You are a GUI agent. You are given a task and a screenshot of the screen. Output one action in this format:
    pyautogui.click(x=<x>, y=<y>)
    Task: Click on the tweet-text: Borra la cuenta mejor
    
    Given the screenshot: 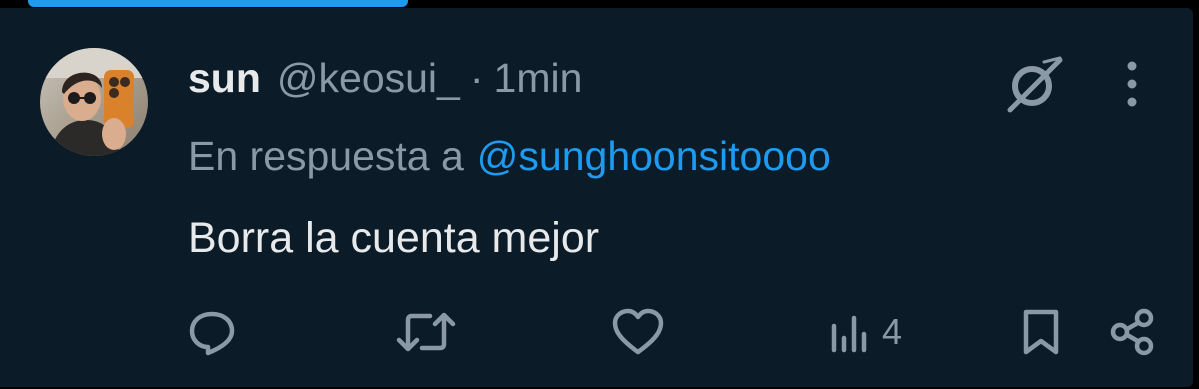 What is the action you would take?
    pyautogui.click(x=394, y=237)
    